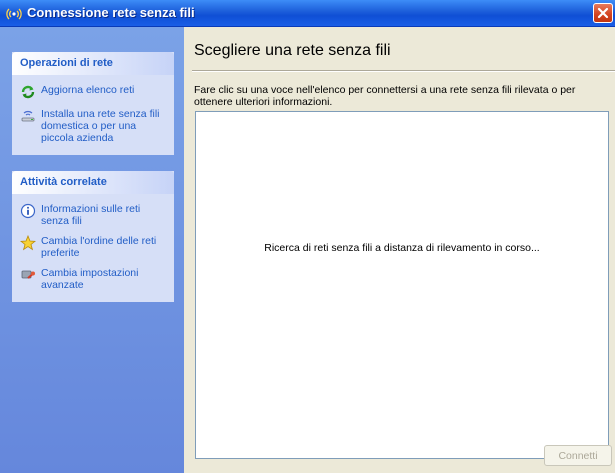  I want to click on task-change-advanced-settings: Cambia impostazioni avanzate, so click(93, 278).